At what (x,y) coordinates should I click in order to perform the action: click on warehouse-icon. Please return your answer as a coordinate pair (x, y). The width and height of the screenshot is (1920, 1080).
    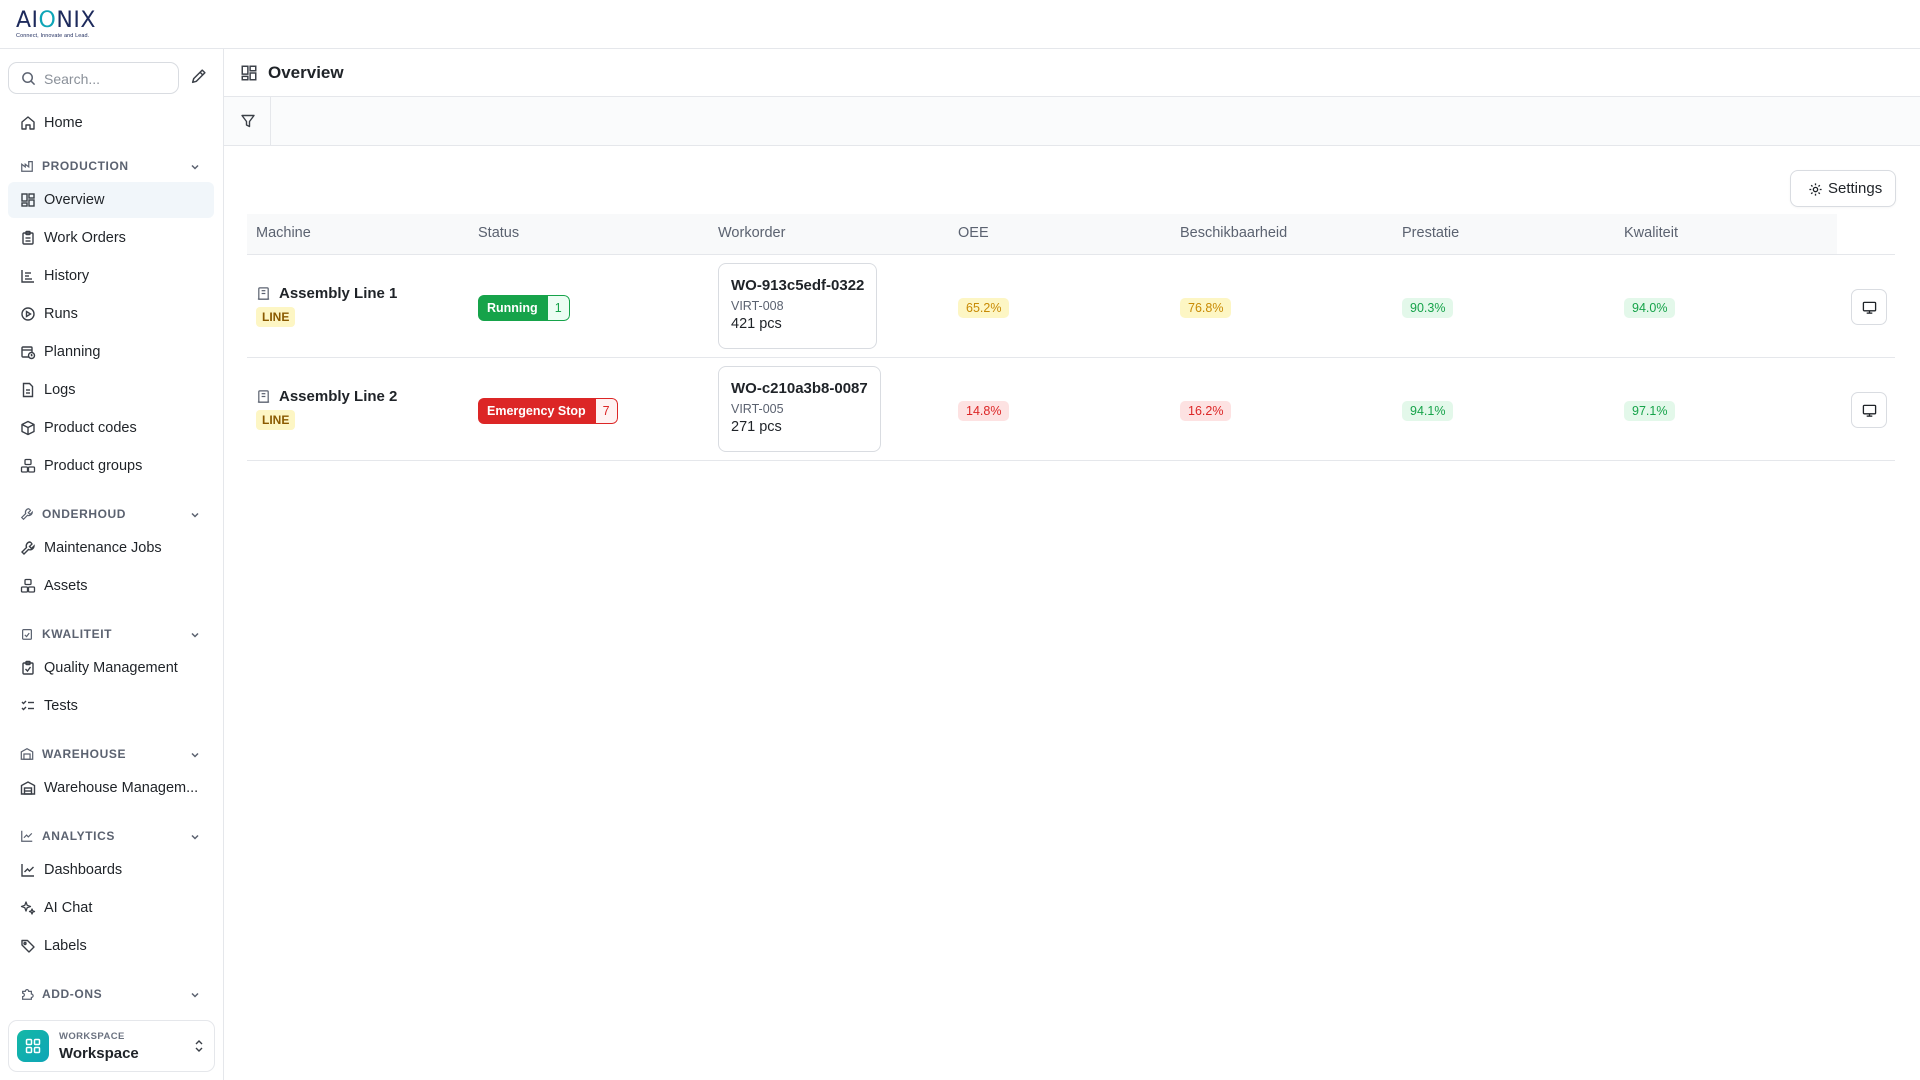
    Looking at the image, I should click on (27, 754).